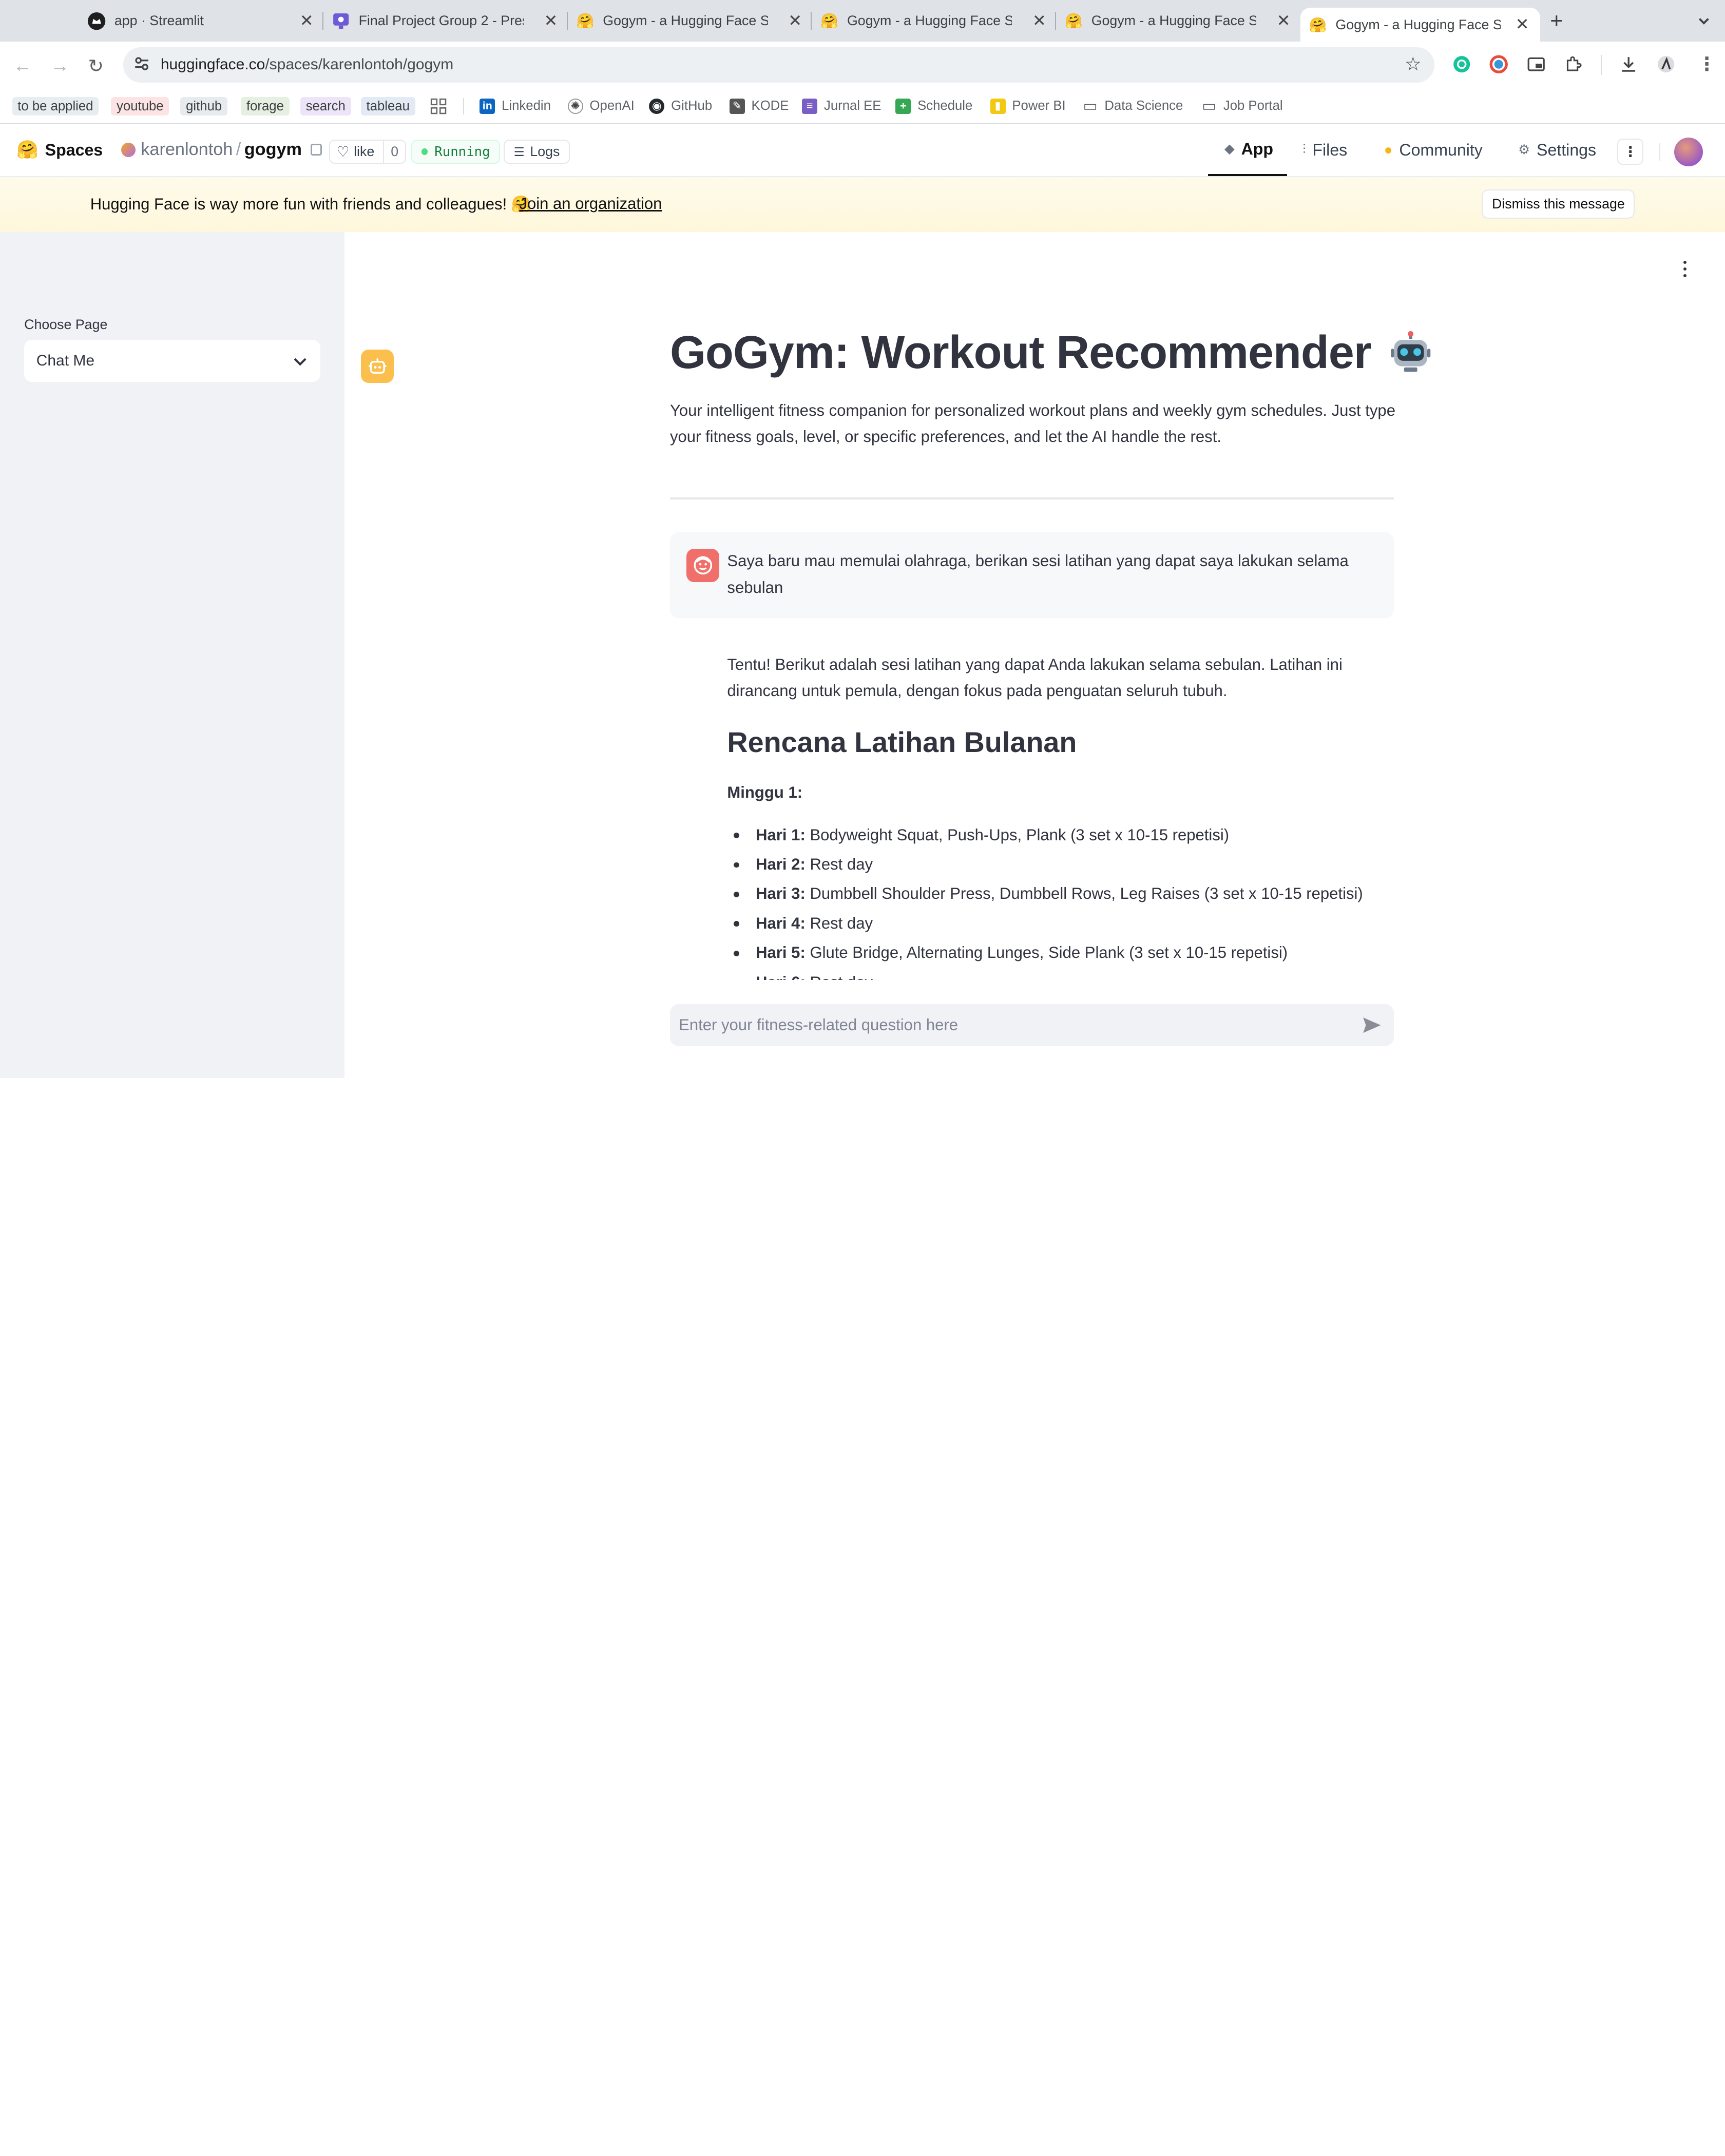 This screenshot has height=2156, width=1725. I want to click on repo-link: gogym, so click(273, 150).